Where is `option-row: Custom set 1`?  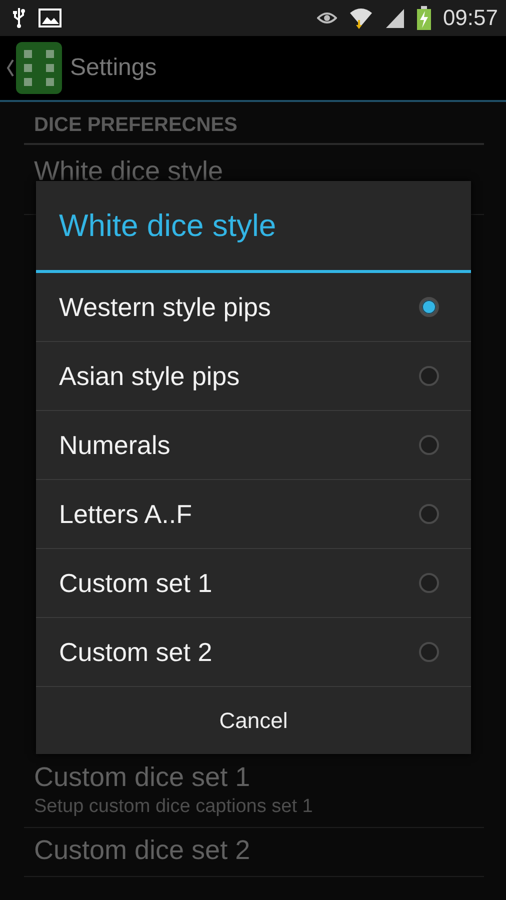 option-row: Custom set 1 is located at coordinates (253, 583).